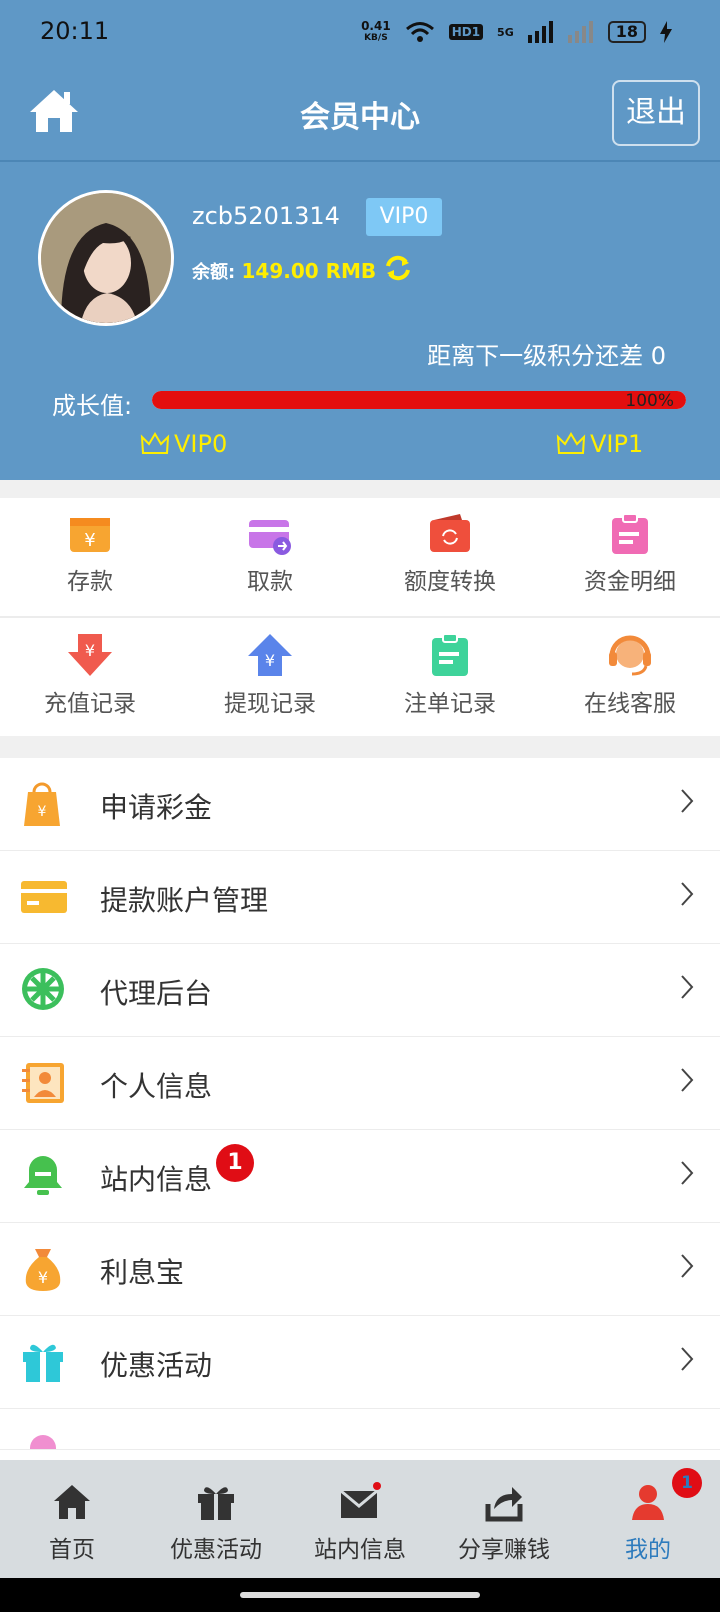 This screenshot has width=720, height=1612. I want to click on gift-icon, so click(216, 1503).